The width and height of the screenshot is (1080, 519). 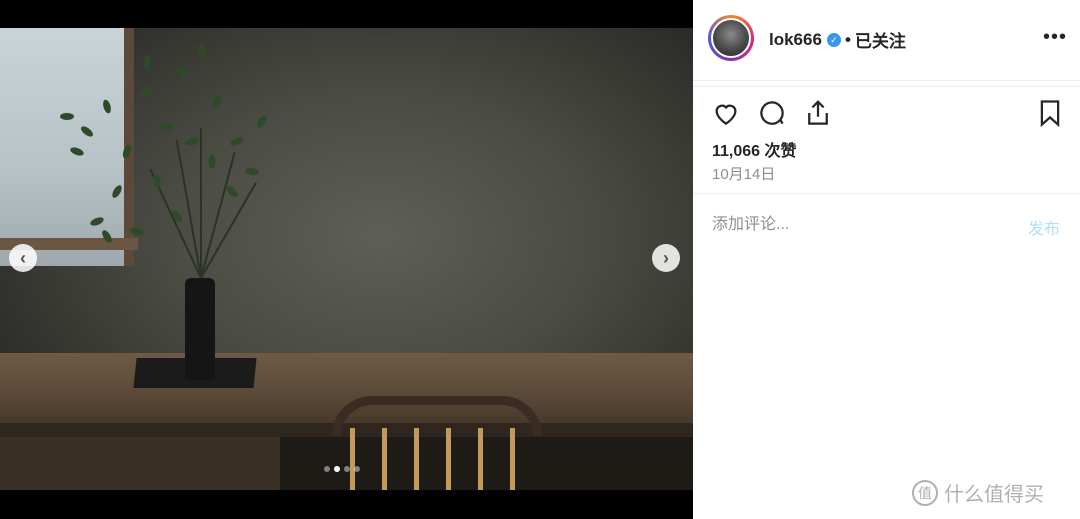 I want to click on verified-badge-icon: ✓, so click(x=833, y=39).